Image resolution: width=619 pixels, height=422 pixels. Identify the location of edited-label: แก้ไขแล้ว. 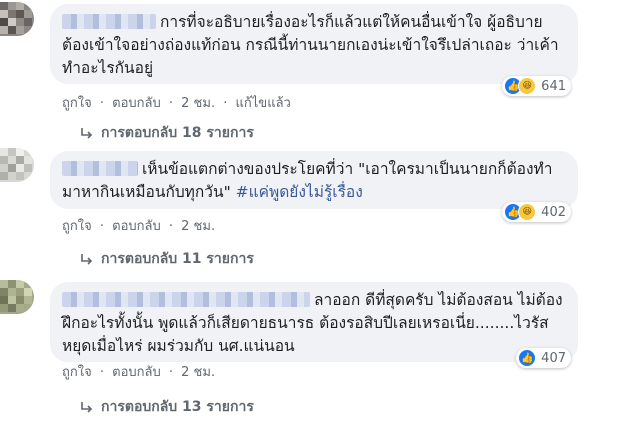
(263, 103).